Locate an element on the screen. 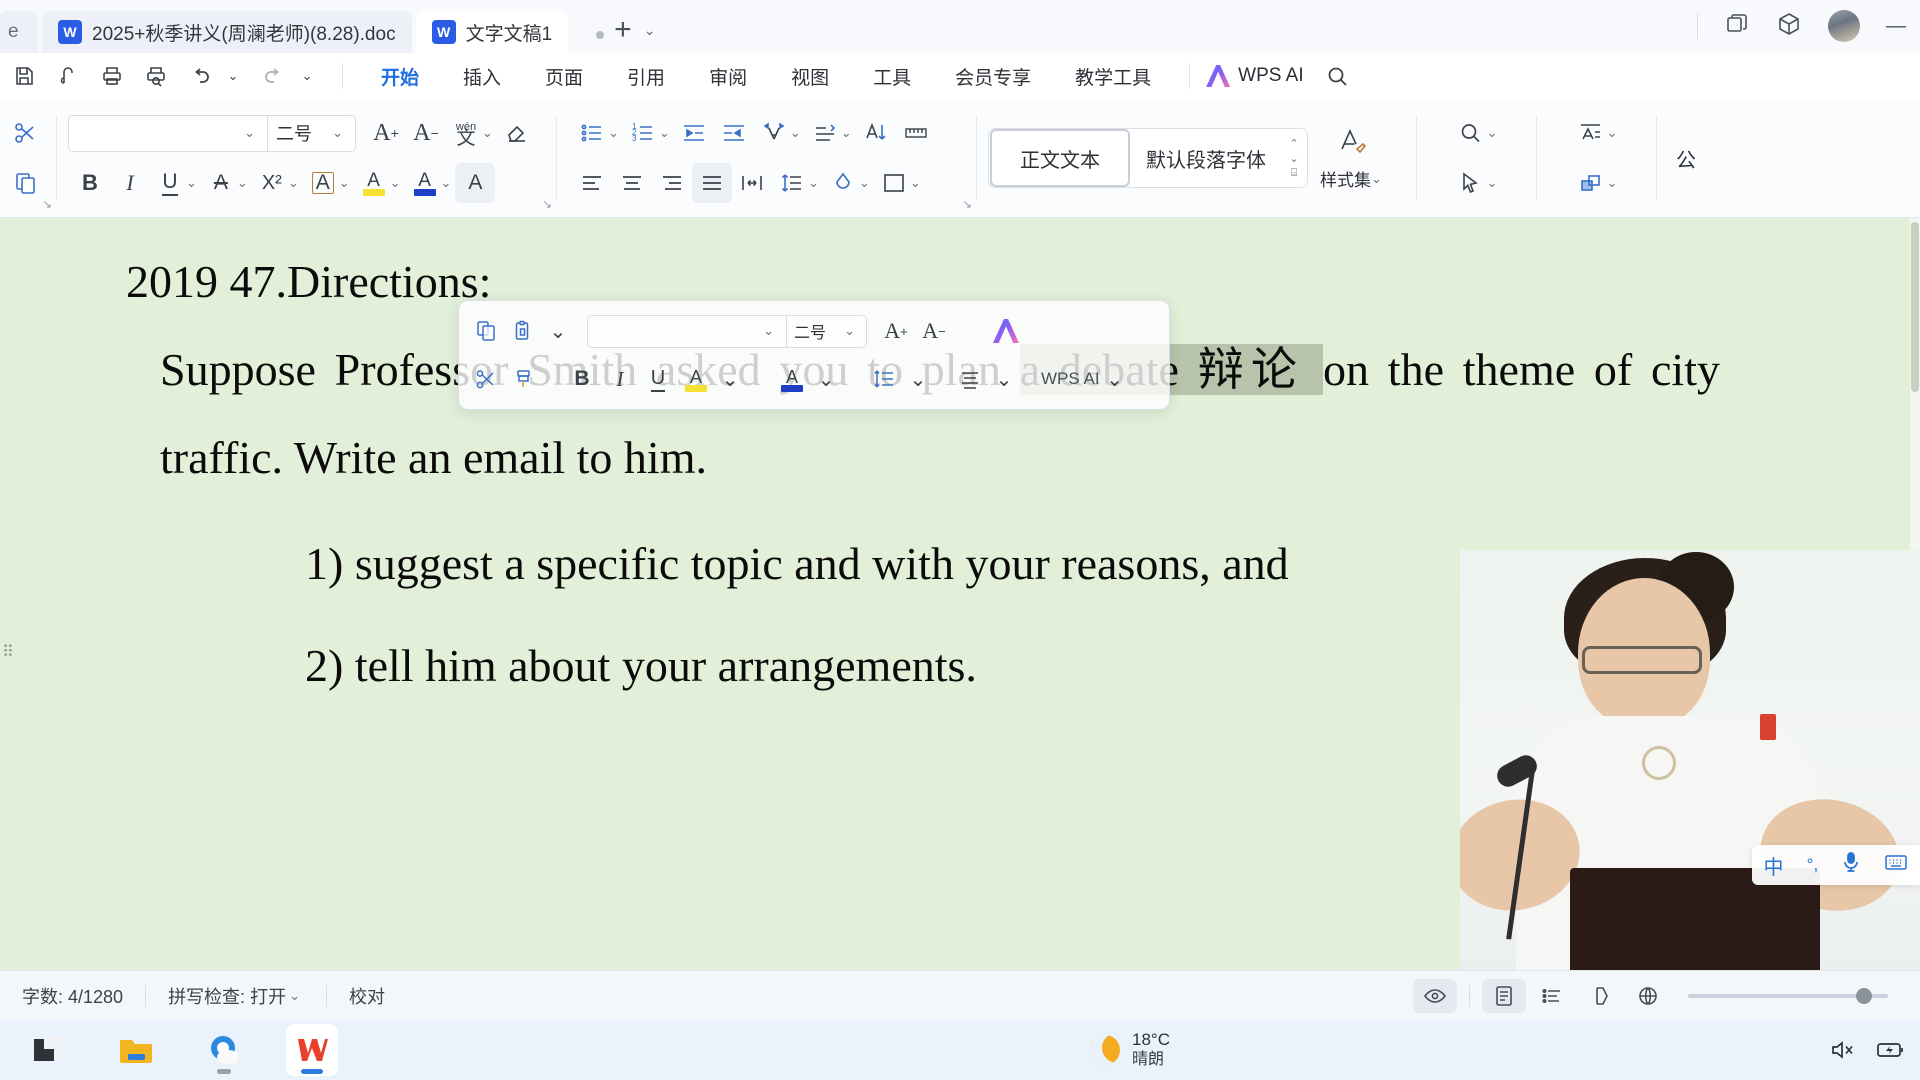  text-direction-icon is located at coordinates (774, 133).